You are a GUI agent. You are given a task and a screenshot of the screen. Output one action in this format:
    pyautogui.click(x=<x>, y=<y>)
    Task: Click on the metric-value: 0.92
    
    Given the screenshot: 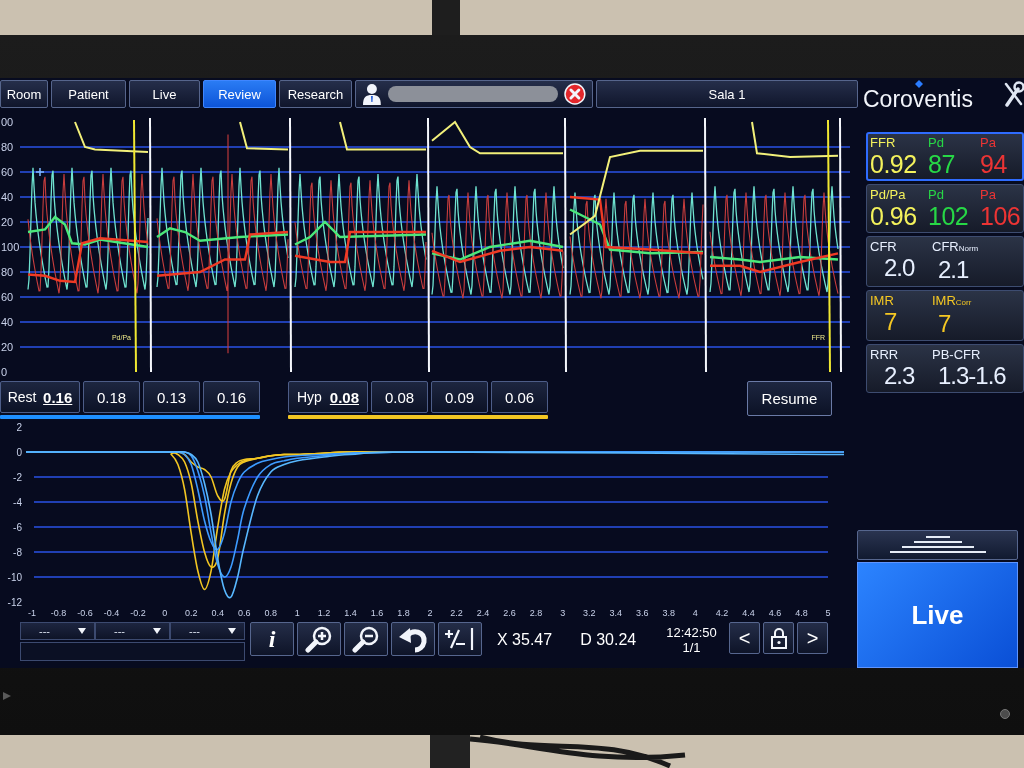 What is the action you would take?
    pyautogui.click(x=893, y=164)
    